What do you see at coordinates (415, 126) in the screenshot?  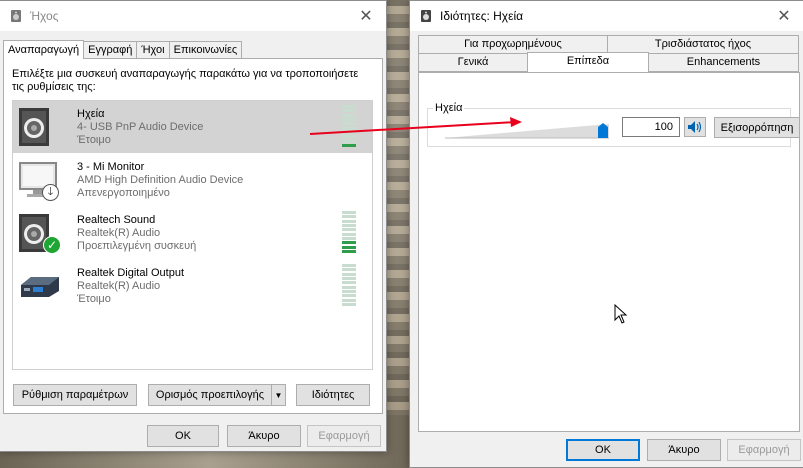 I see `annotation-arrow` at bounding box center [415, 126].